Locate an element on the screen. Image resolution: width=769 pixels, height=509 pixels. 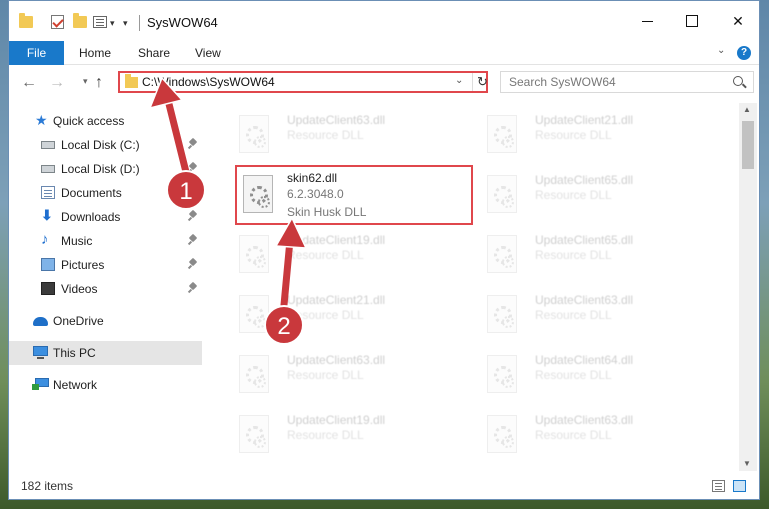
documents-icon is located at coordinates (48, 192).